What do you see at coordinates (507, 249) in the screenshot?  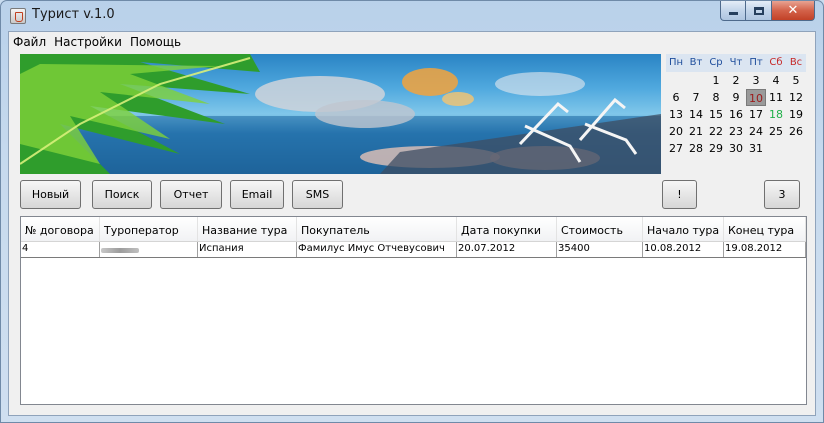 I see `cell-purchase-date: 20.07.2012` at bounding box center [507, 249].